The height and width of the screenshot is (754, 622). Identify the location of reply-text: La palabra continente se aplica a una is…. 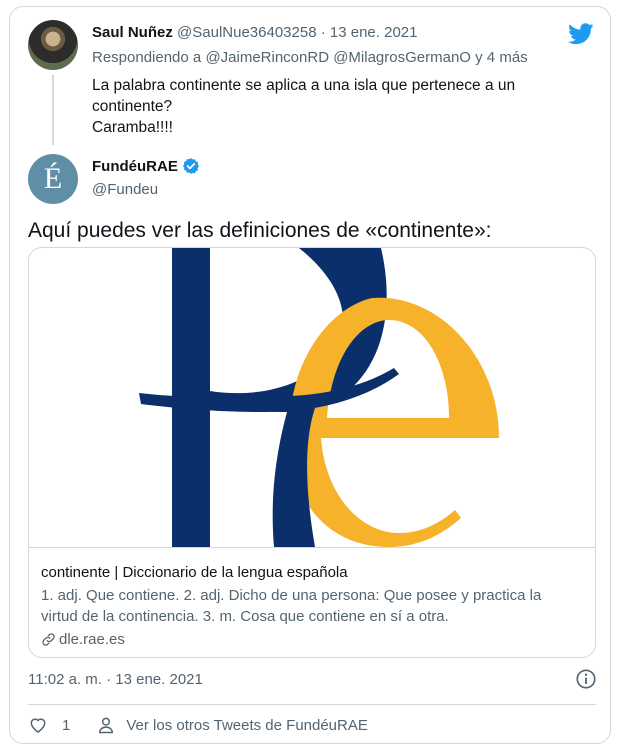
(332, 106).